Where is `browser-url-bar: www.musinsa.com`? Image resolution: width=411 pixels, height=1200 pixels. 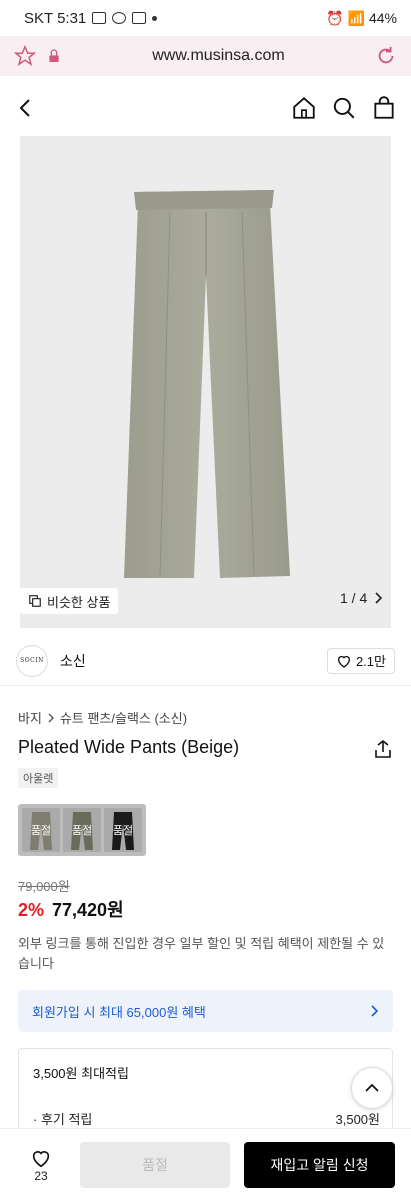 browser-url-bar: www.musinsa.com is located at coordinates (205, 56).